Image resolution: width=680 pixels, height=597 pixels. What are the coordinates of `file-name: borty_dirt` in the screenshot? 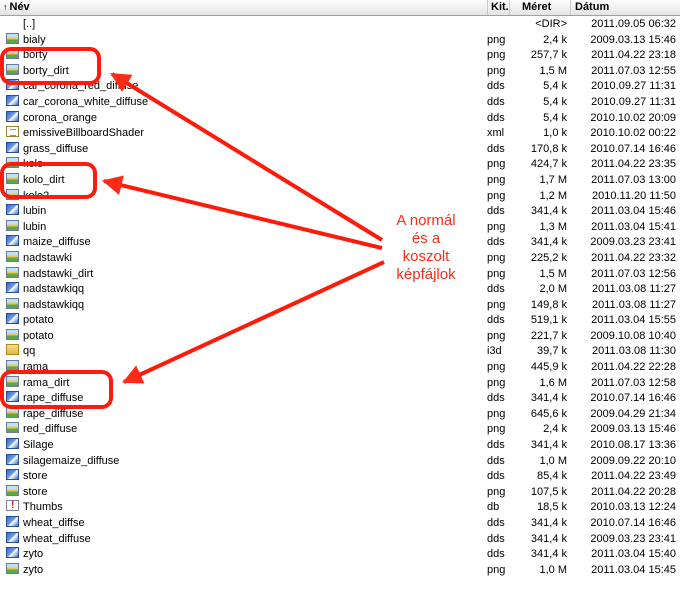 It's located at (46, 70).